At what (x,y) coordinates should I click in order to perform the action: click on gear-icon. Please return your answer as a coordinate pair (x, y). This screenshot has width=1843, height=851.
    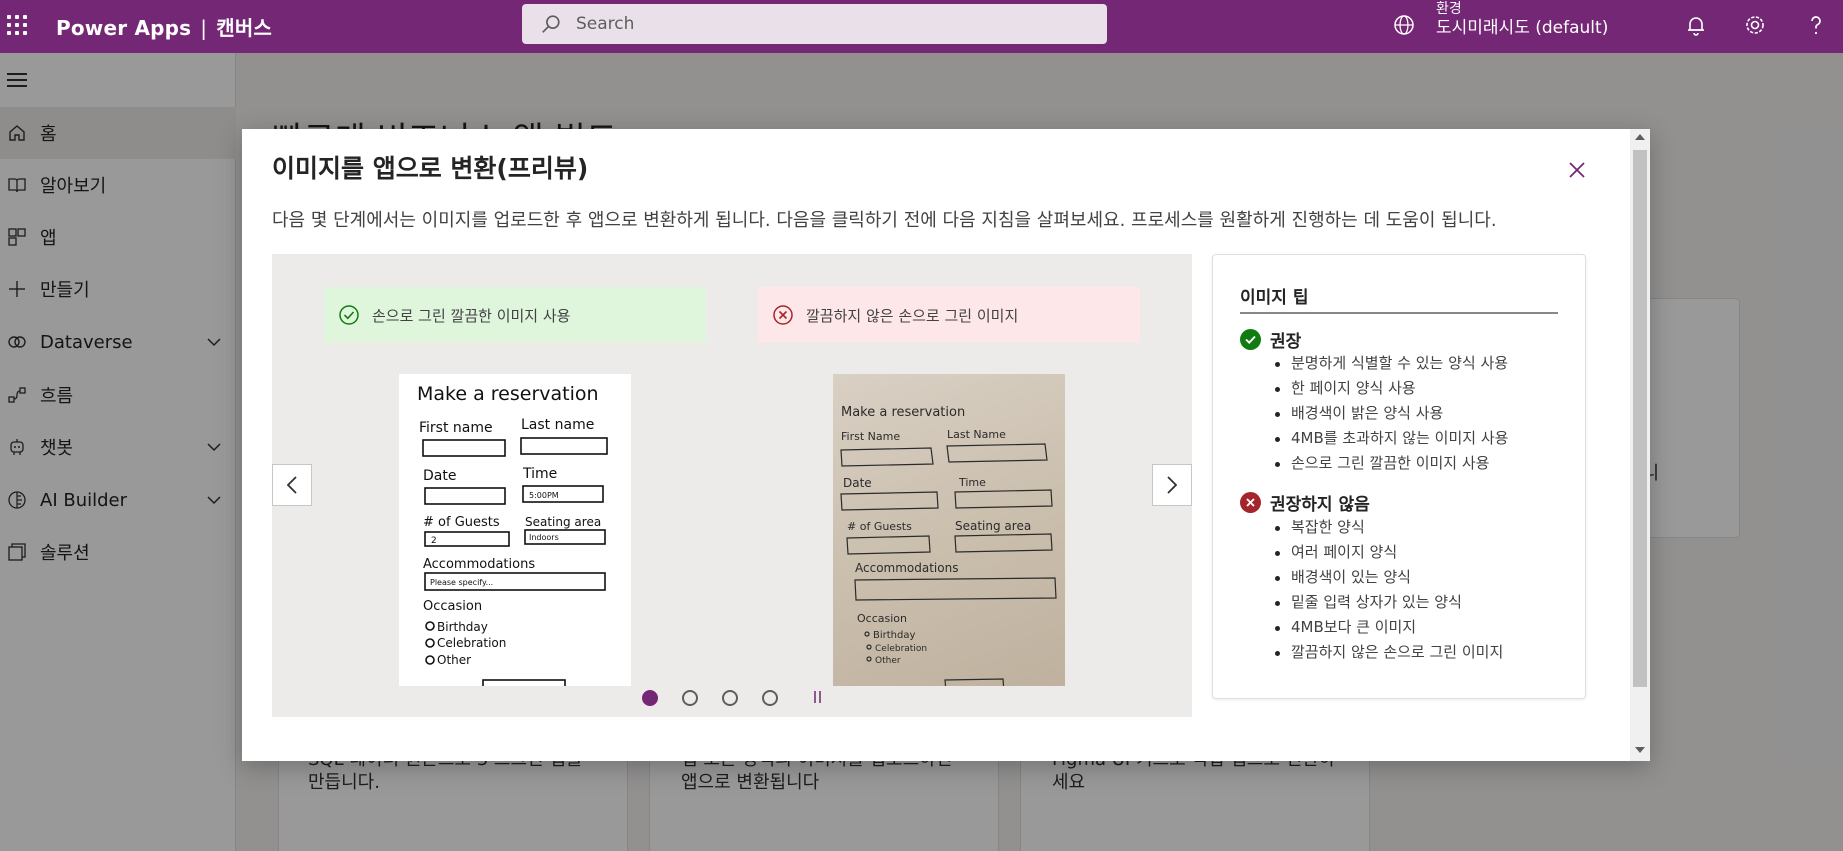
    Looking at the image, I should click on (1755, 25).